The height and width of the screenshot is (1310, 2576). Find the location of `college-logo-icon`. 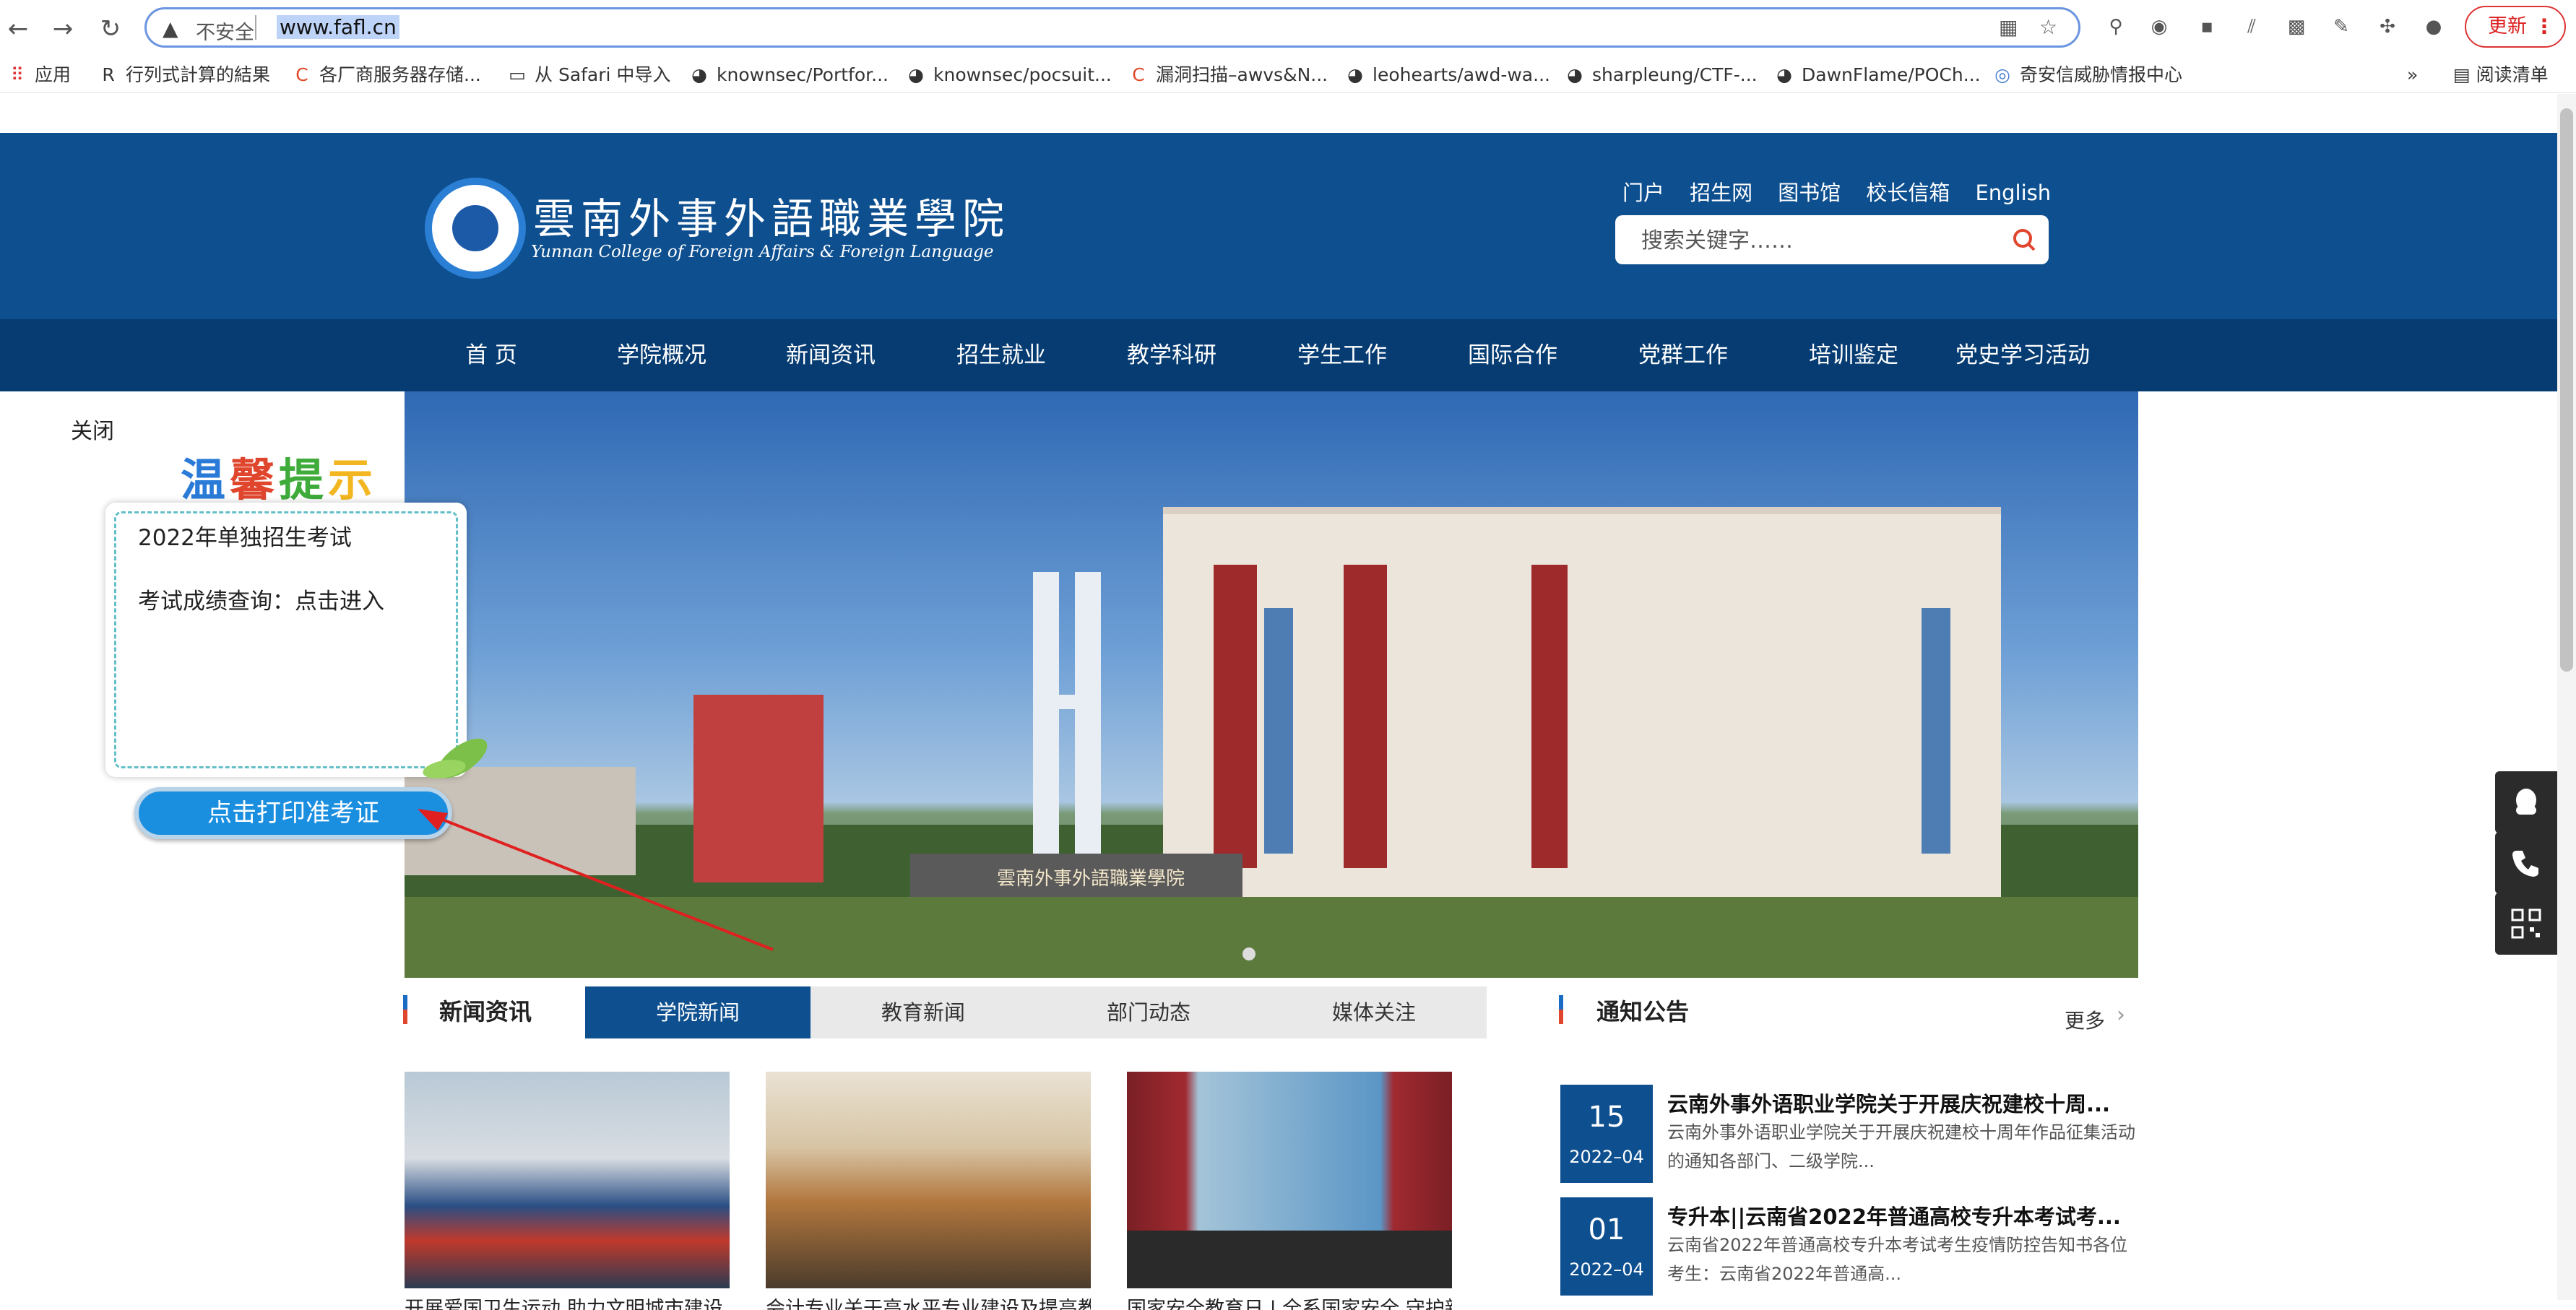

college-logo-icon is located at coordinates (476, 228).